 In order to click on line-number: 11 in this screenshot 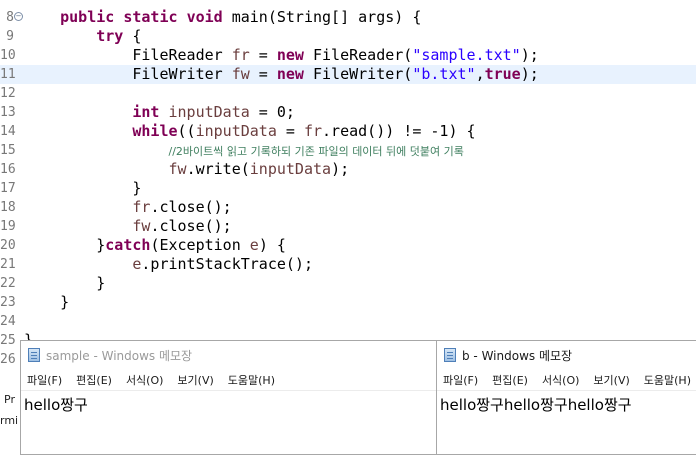, I will do `click(8, 74)`.